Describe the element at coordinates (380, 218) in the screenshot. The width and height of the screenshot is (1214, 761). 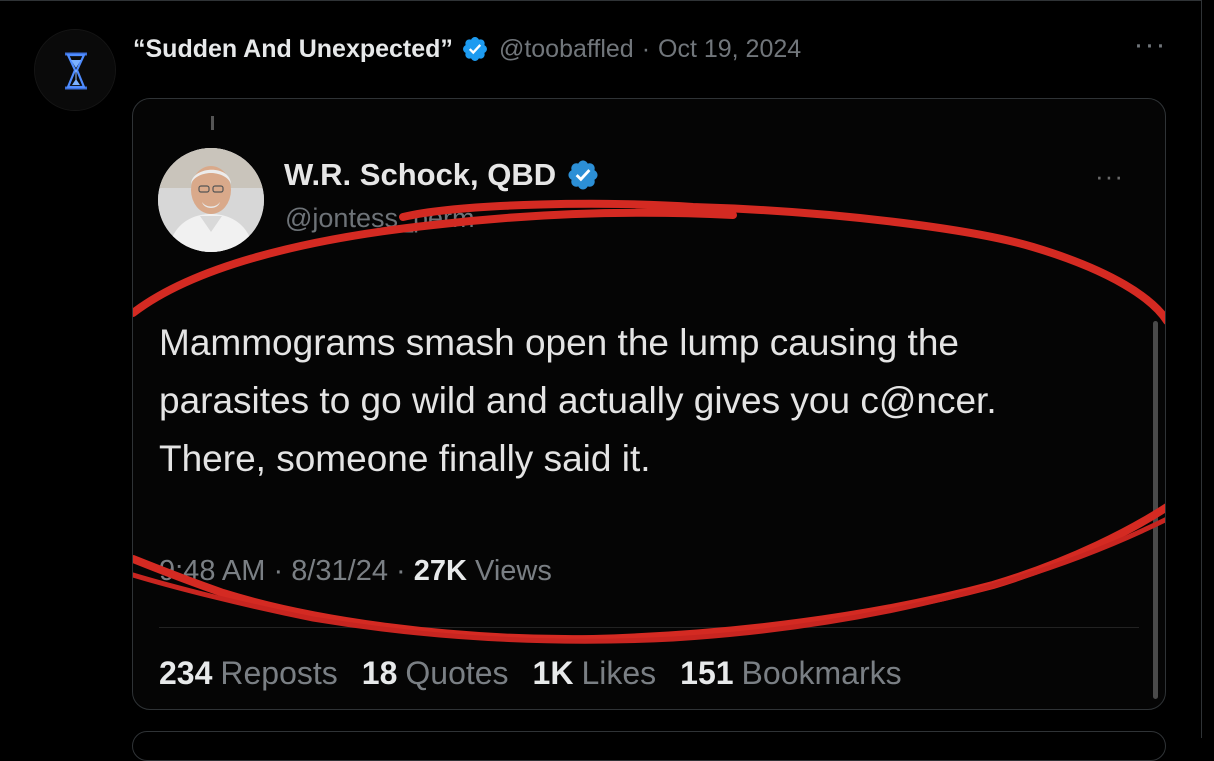
I see `screenshot-handle: @jontess_perm` at that location.